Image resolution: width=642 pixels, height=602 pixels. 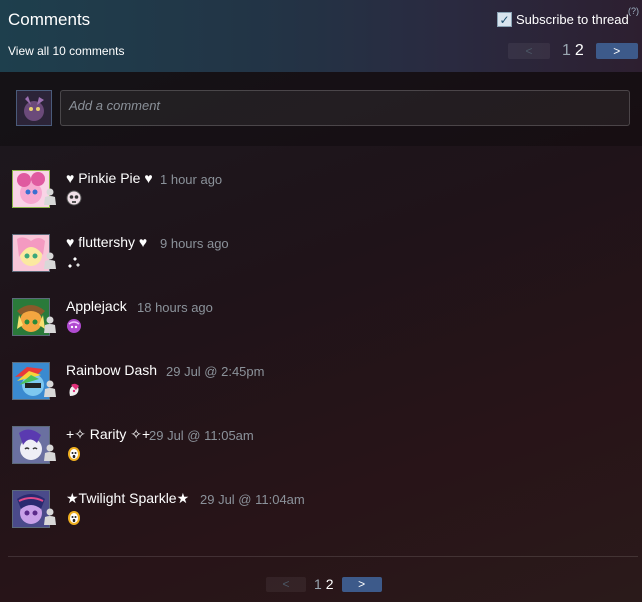 What do you see at coordinates (74, 262) in the screenshot?
I see `sparkle-emoticon-icon` at bounding box center [74, 262].